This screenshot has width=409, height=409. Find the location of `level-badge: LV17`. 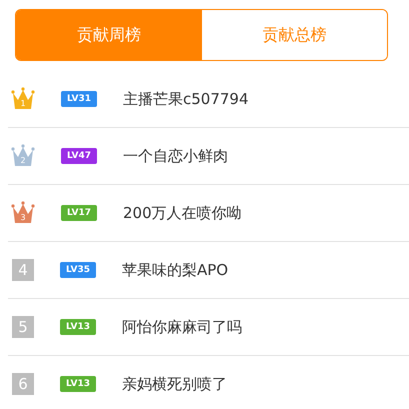

level-badge: LV17 is located at coordinates (79, 213).